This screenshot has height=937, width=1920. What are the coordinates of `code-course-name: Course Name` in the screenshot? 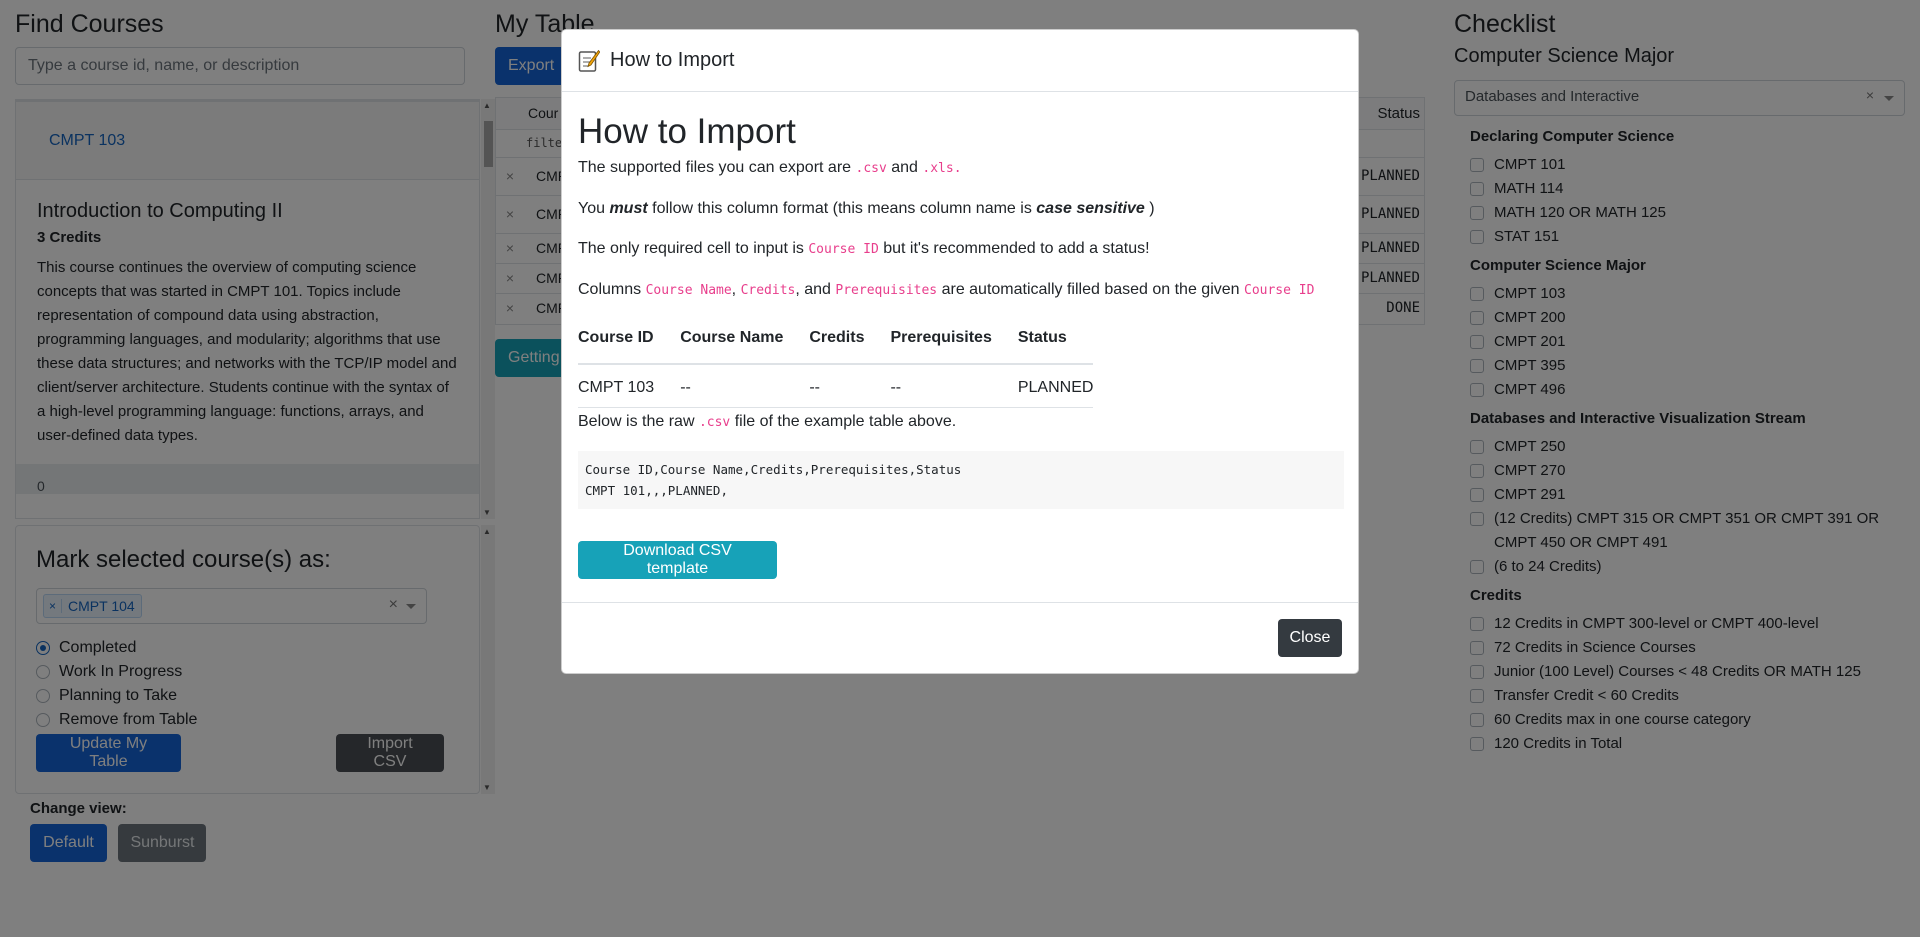 It's located at (688, 290).